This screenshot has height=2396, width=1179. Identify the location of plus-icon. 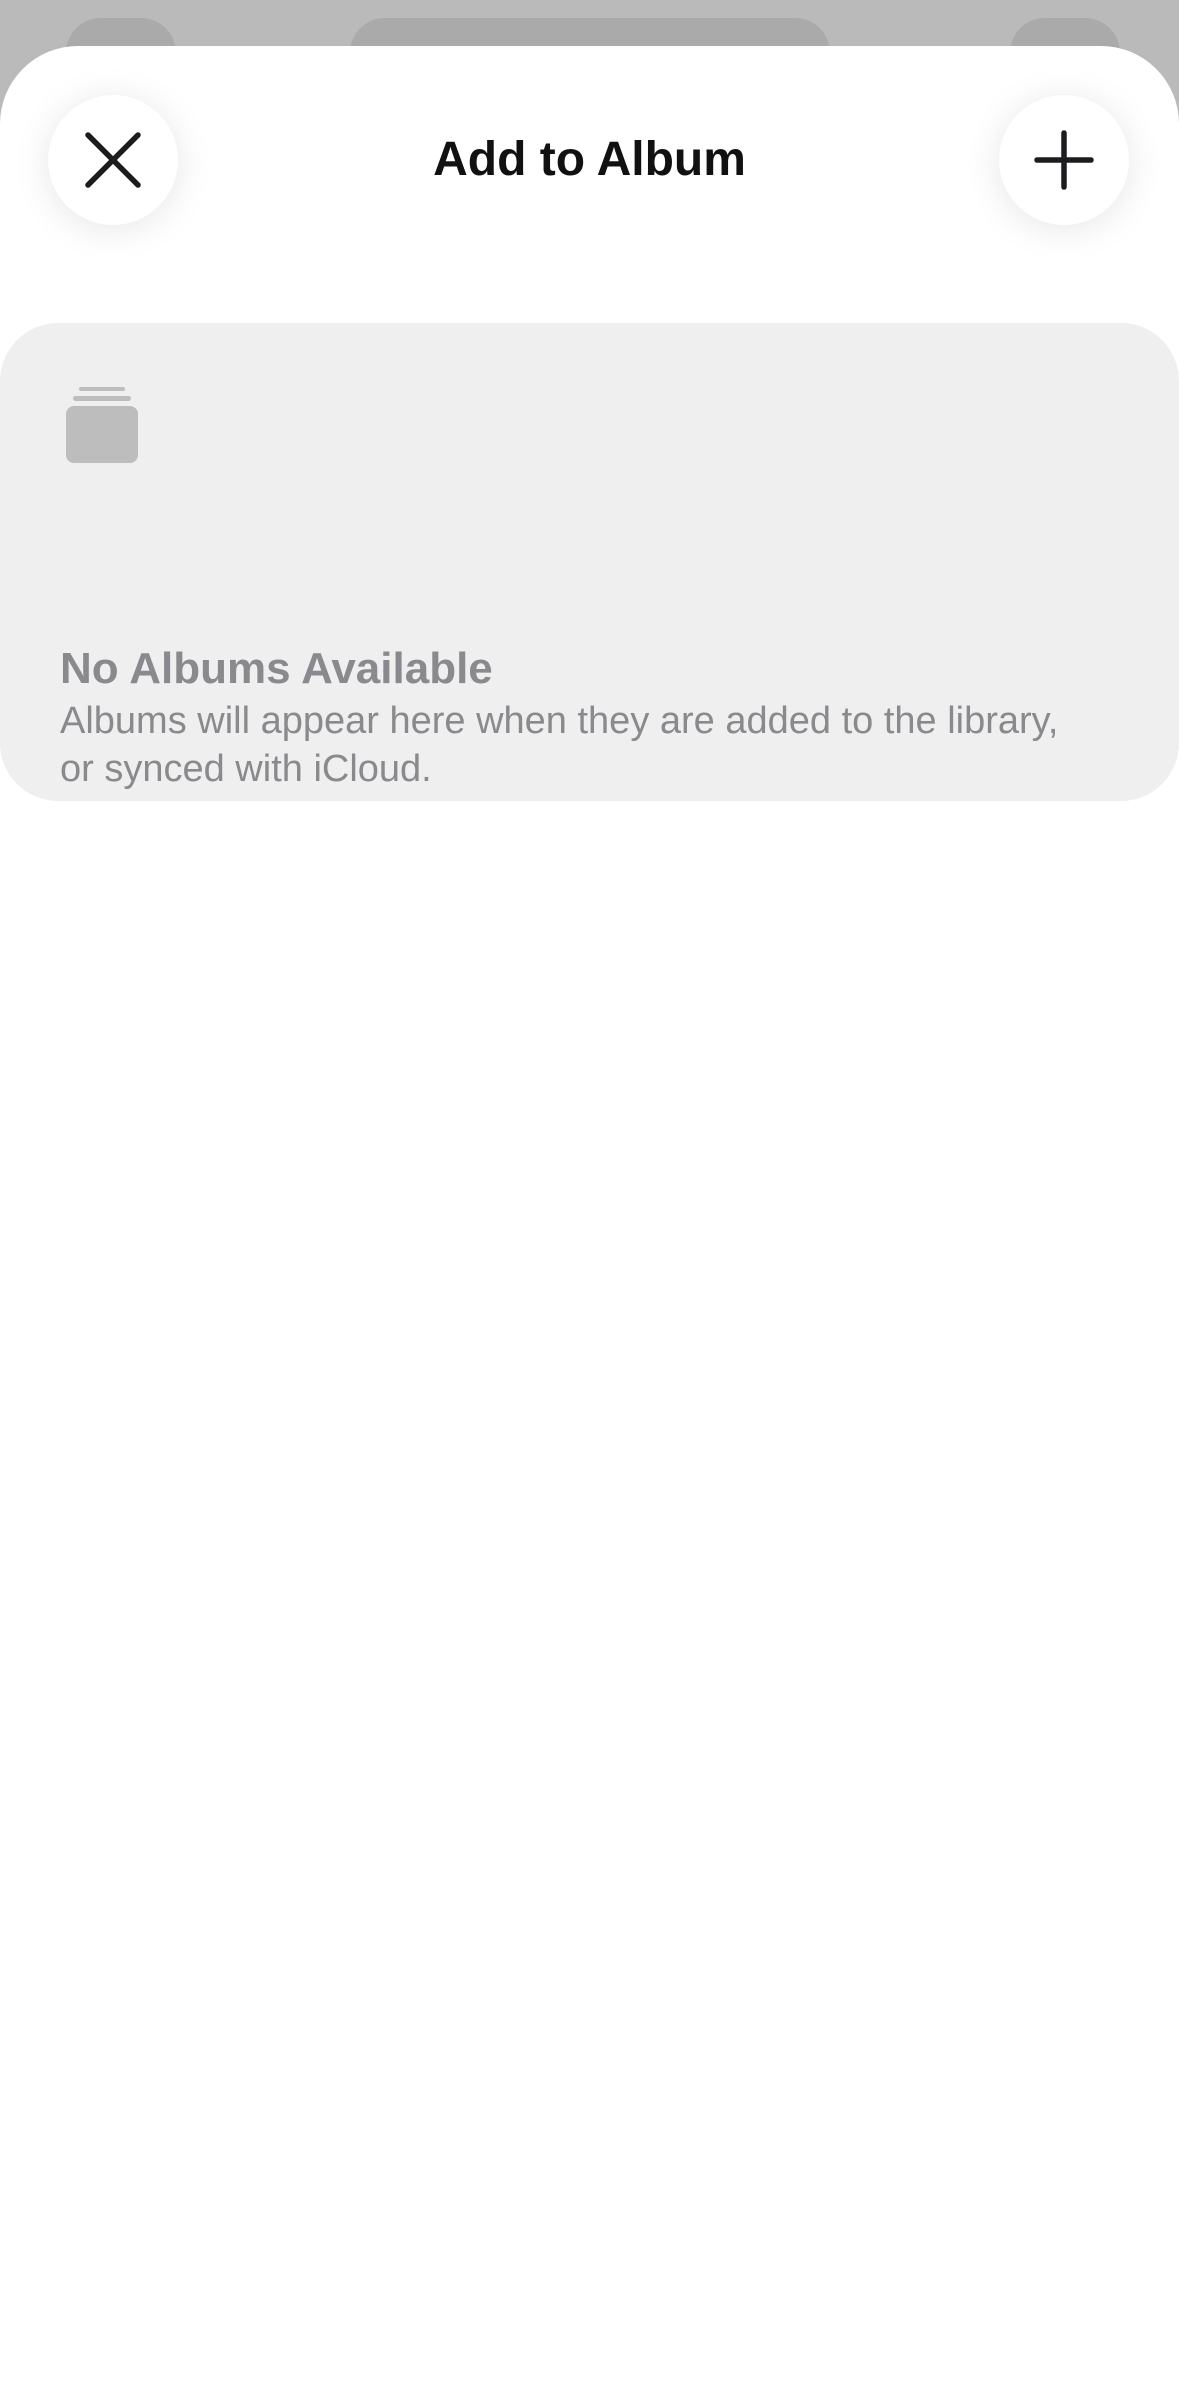
(1064, 160).